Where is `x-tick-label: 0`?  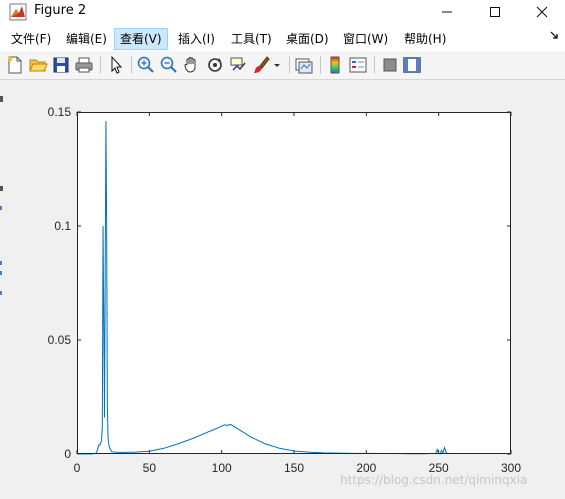
x-tick-label: 0 is located at coordinates (77, 468).